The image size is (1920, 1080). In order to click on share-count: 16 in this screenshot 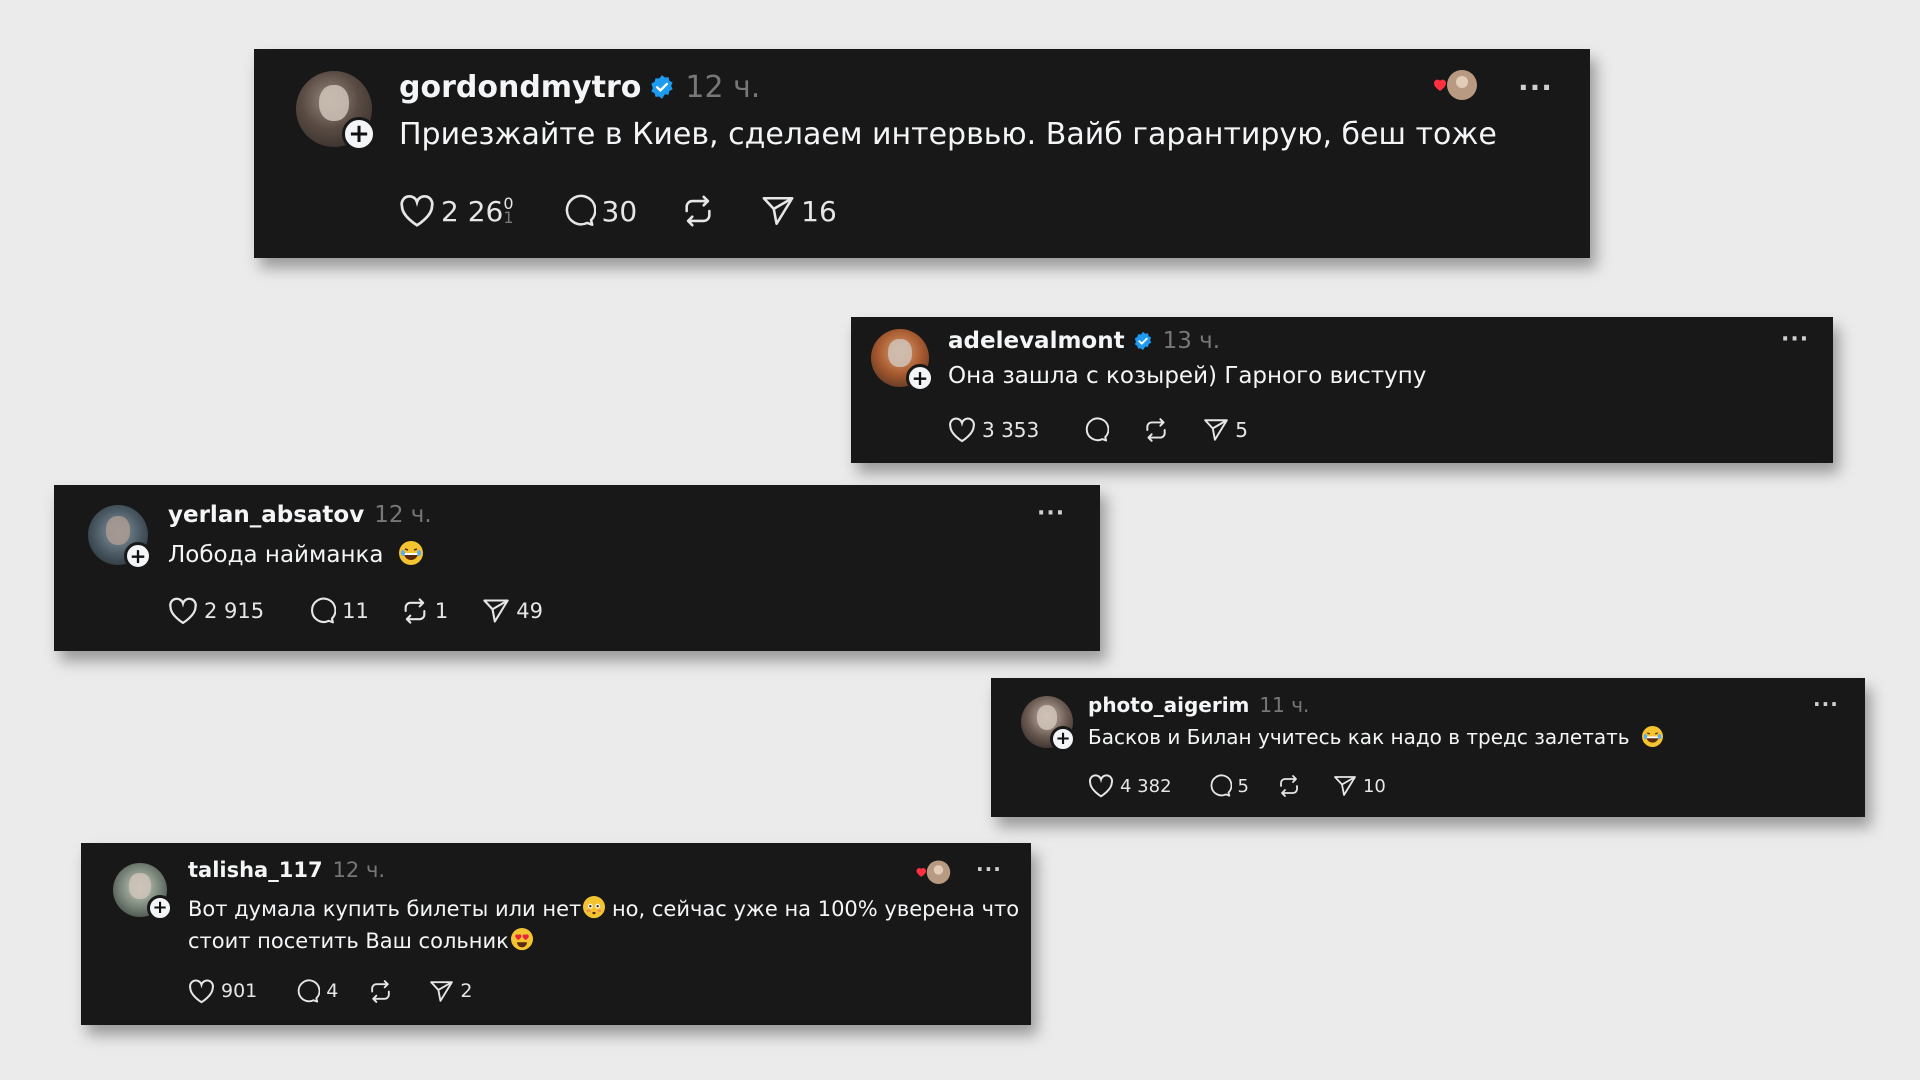, I will do `click(819, 211)`.